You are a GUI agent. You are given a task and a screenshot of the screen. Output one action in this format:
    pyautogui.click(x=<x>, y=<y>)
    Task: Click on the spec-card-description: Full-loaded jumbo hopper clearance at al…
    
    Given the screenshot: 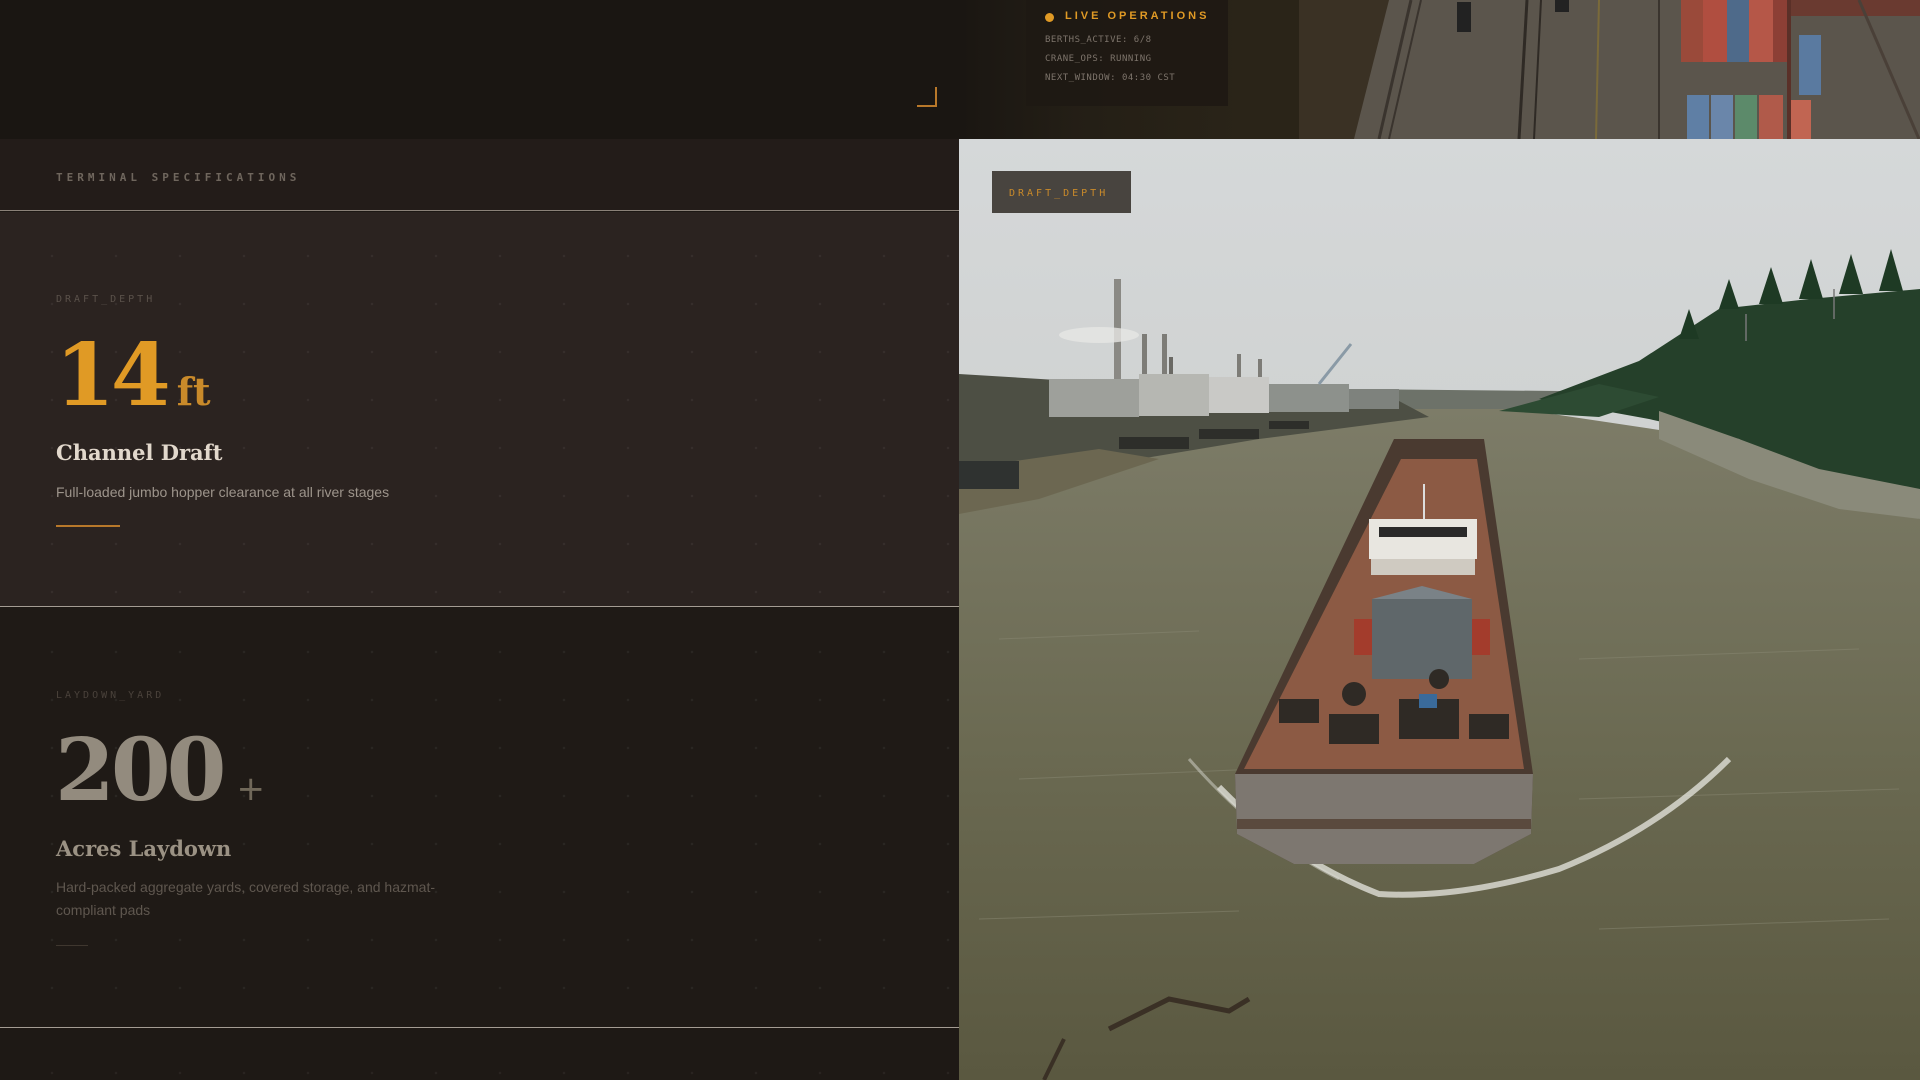 What is the action you would take?
    pyautogui.click(x=223, y=492)
    